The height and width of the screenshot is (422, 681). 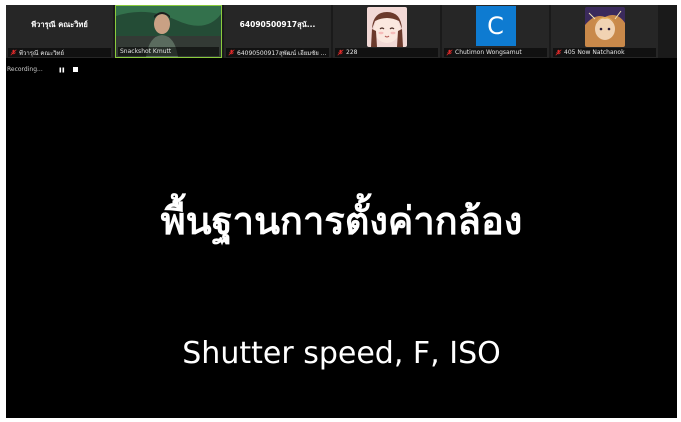 I want to click on participant-name-label: พีวารุณี คณะวิทย์, so click(x=42, y=53).